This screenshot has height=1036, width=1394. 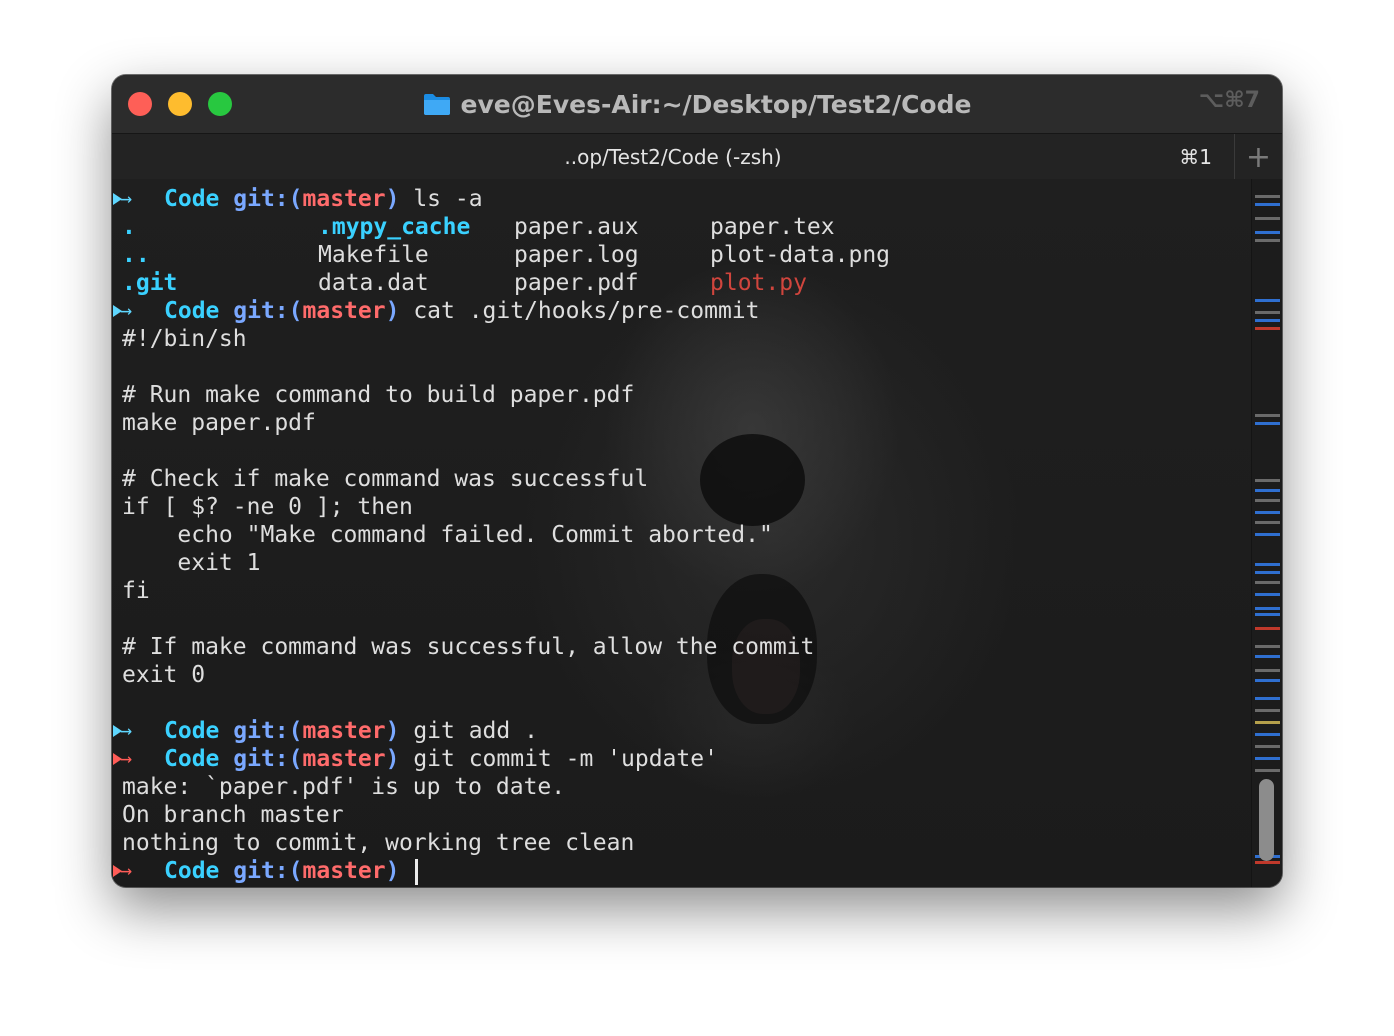 What do you see at coordinates (233, 815) in the screenshot?
I see `output-line: On branch master` at bounding box center [233, 815].